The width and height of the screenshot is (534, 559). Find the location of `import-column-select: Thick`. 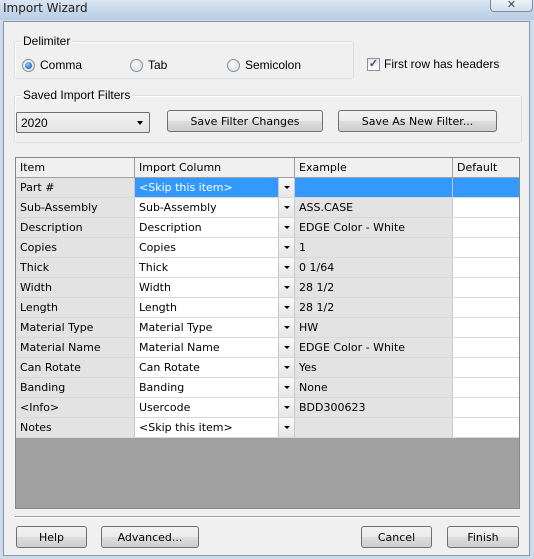

import-column-select: Thick is located at coordinates (215, 267).